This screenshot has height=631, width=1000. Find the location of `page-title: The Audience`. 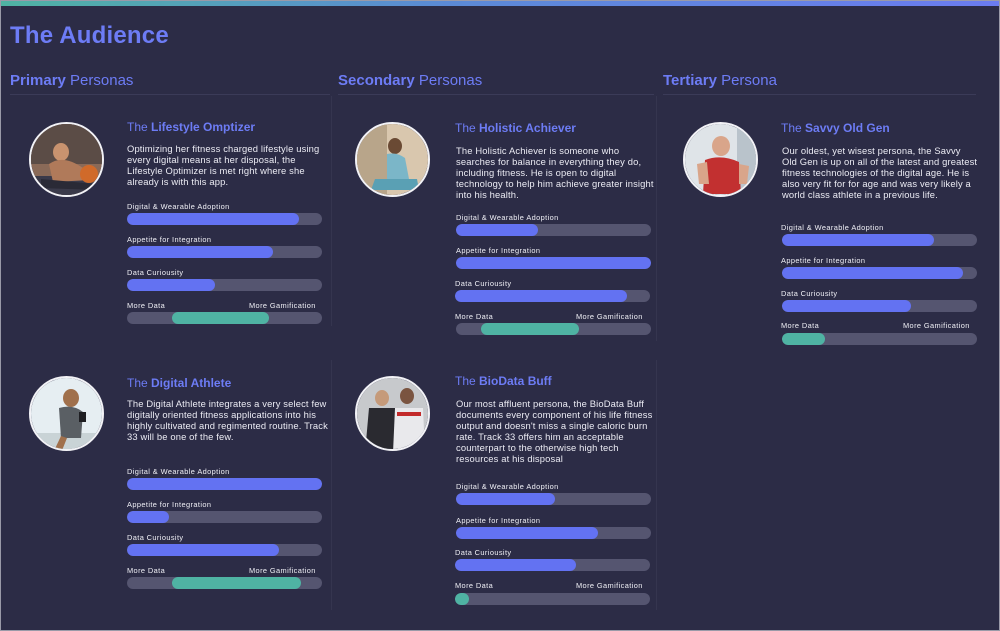

page-title: The Audience is located at coordinates (89, 35).